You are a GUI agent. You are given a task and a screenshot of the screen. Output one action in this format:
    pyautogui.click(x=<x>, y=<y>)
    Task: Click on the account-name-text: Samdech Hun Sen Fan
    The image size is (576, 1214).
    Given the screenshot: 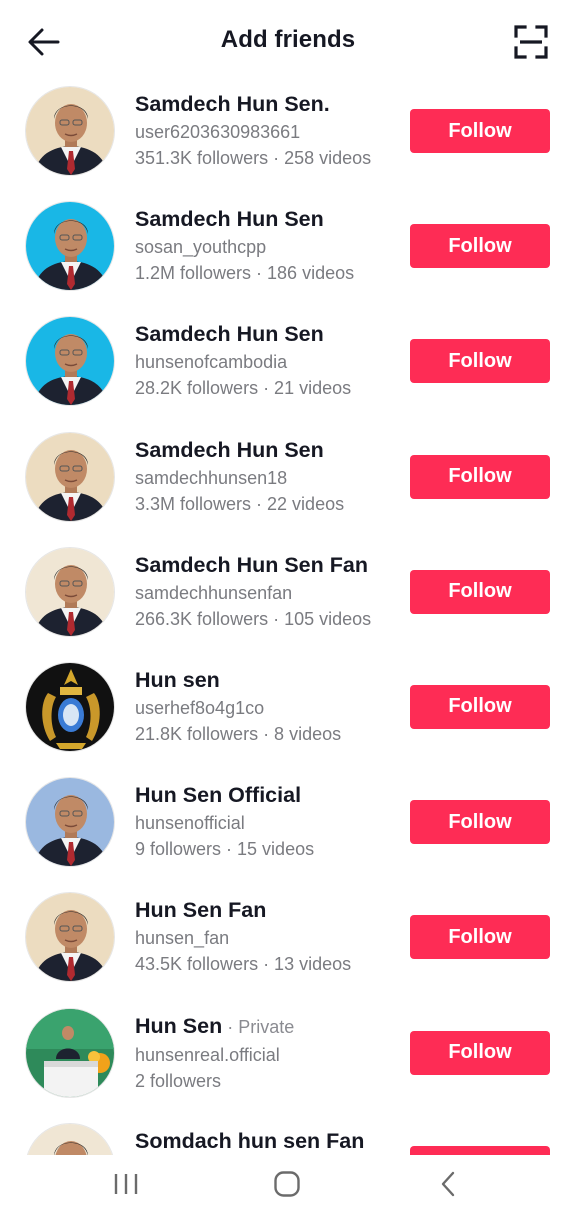 What is the action you would take?
    pyautogui.click(x=251, y=564)
    